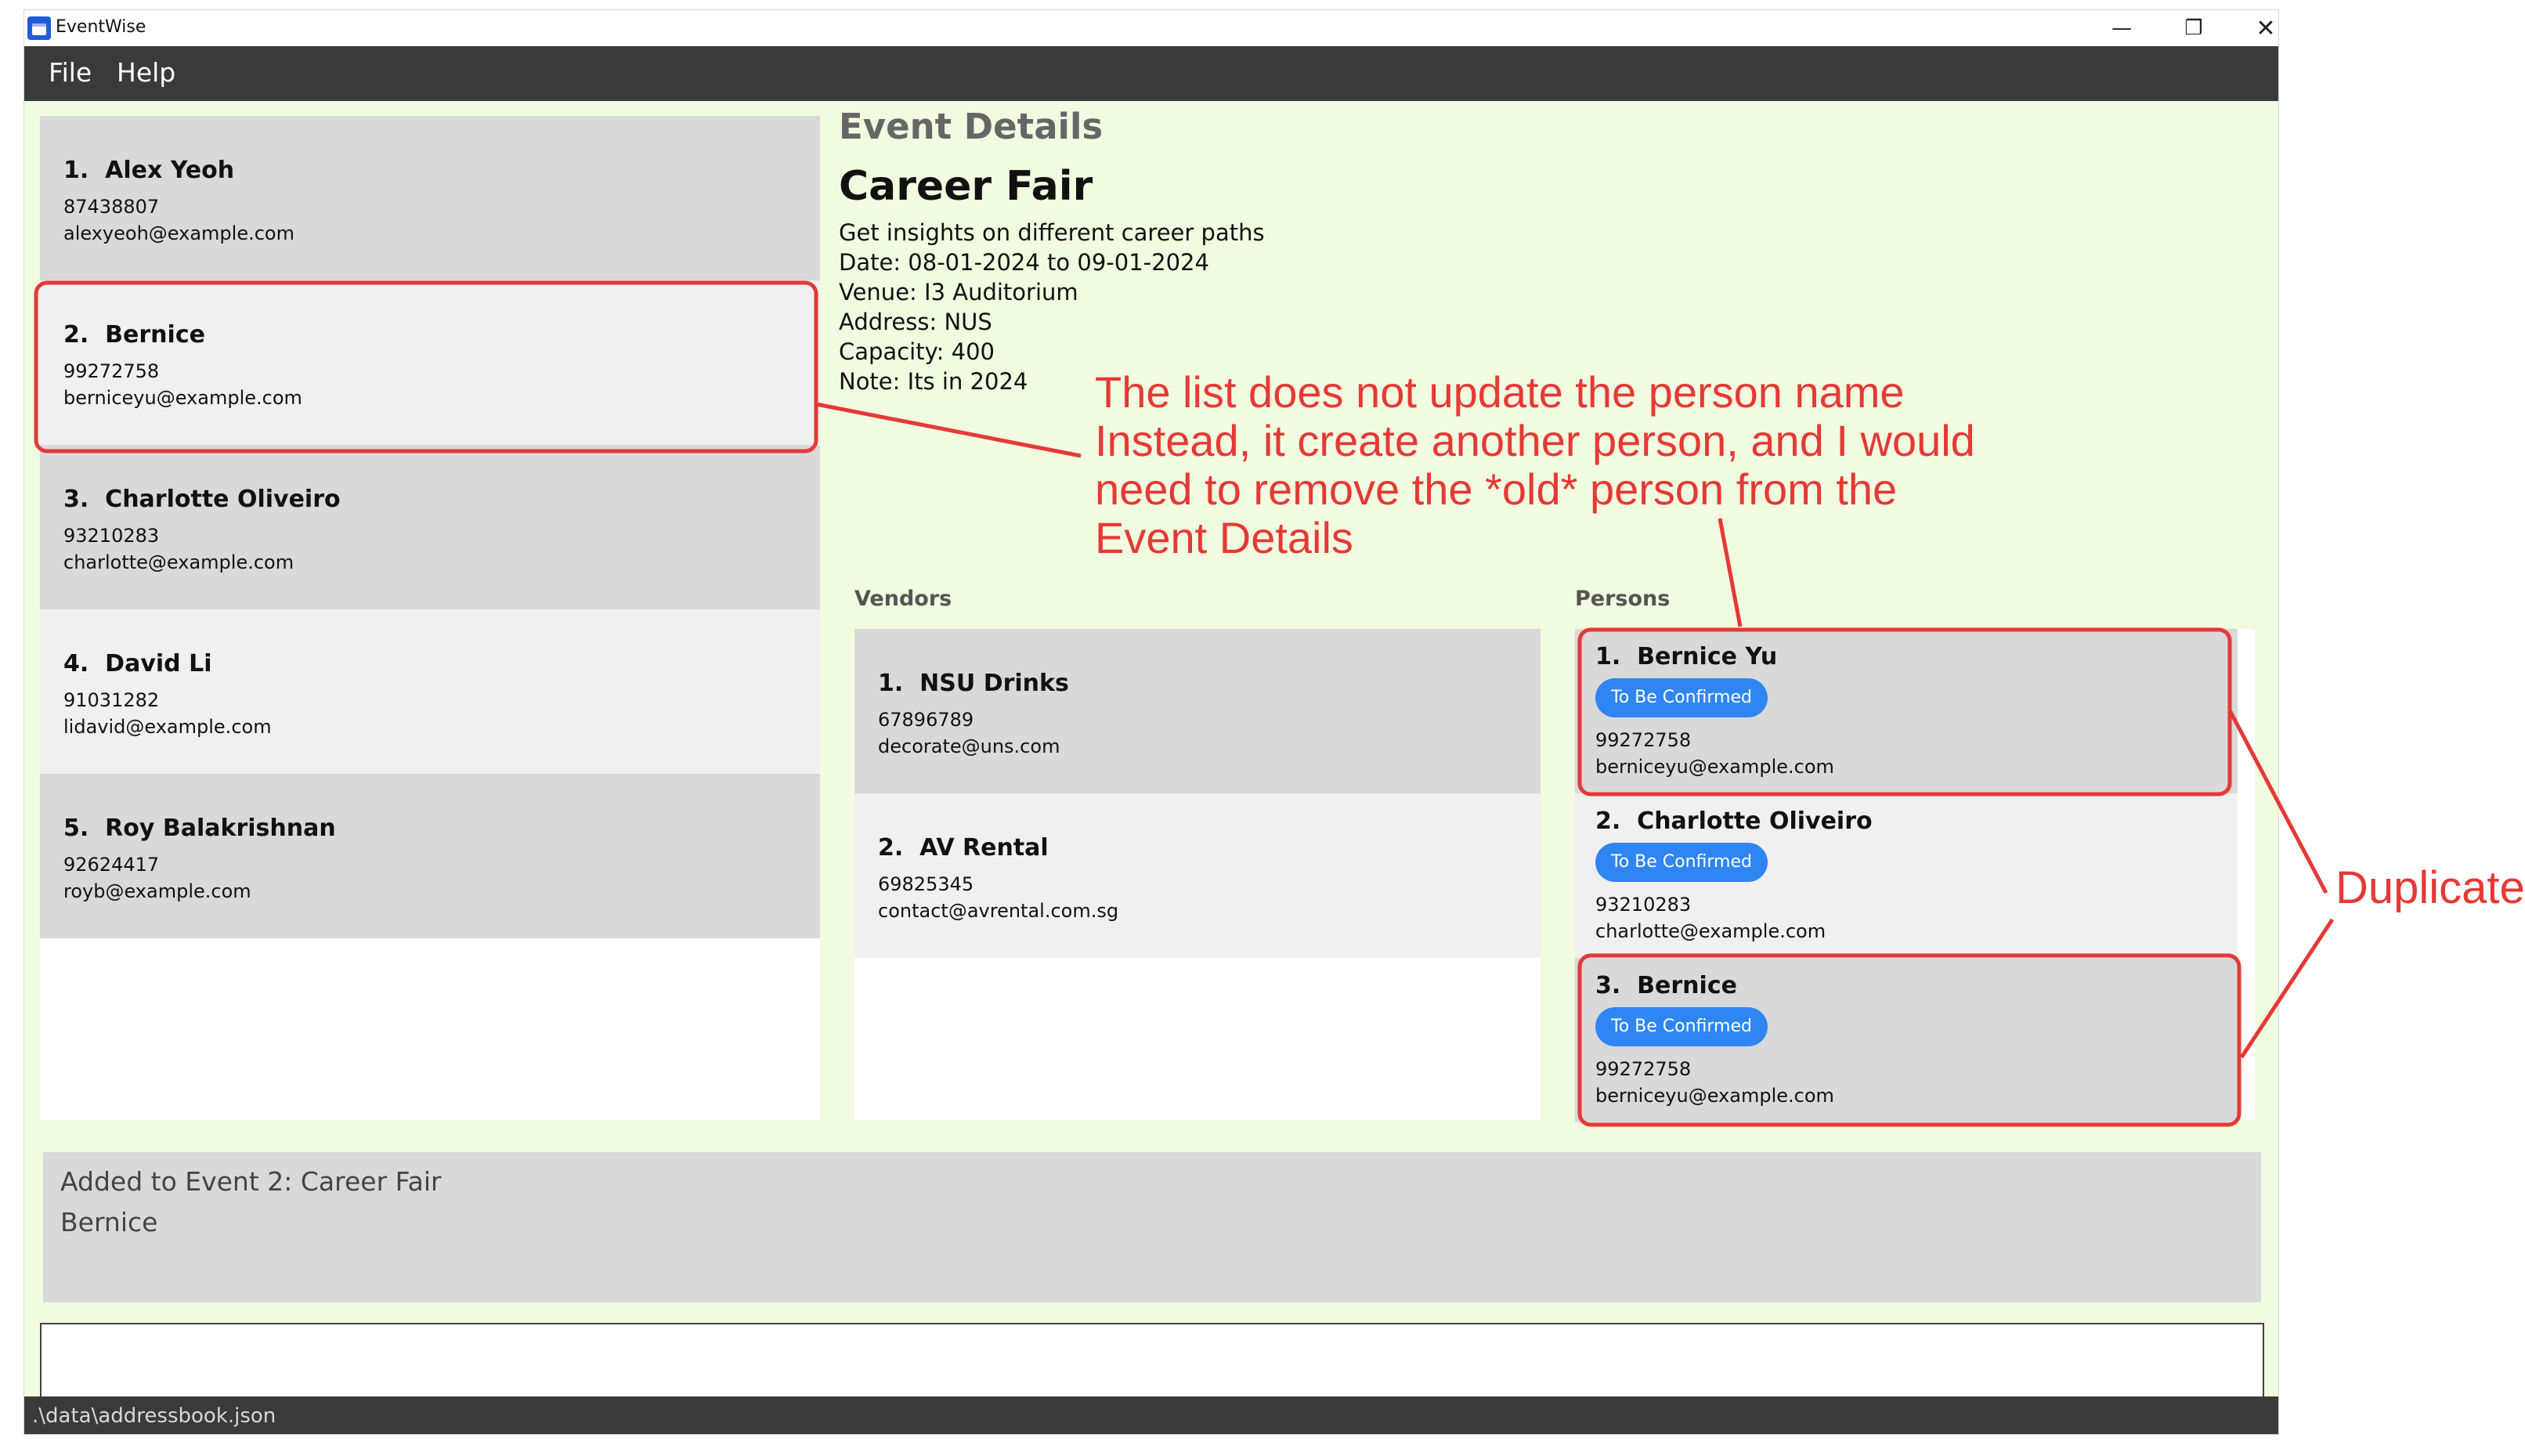 The width and height of the screenshot is (2525, 1456). Describe the element at coordinates (1710, 931) in the screenshot. I see `event-person-email: charlotte@example.com` at that location.